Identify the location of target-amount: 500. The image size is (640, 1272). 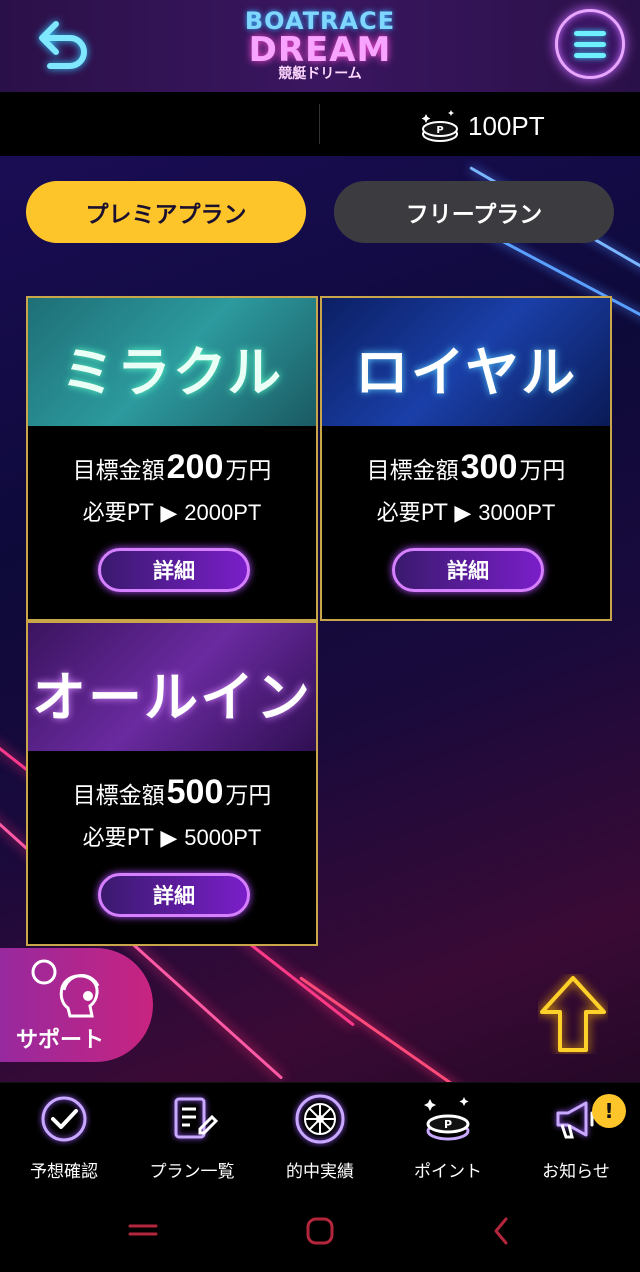
(195, 792).